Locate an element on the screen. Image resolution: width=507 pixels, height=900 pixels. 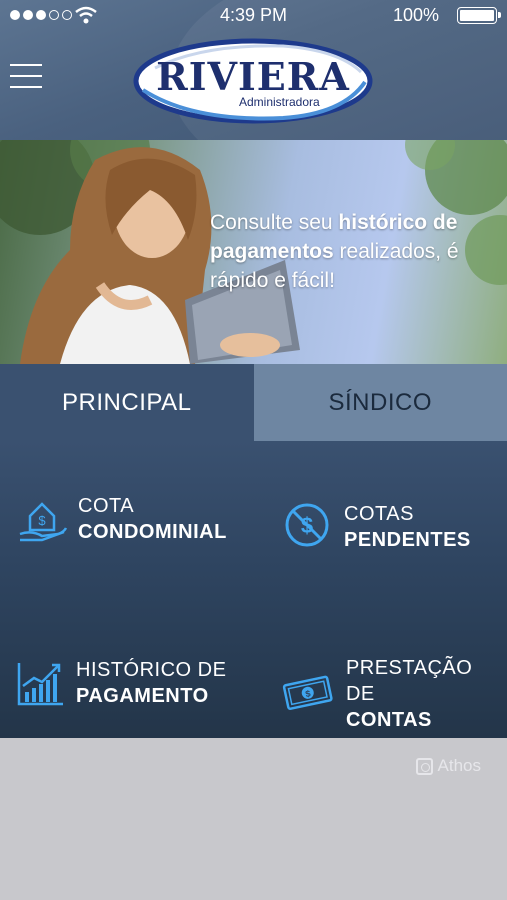
no-money-icon: $ is located at coordinates (307, 525).